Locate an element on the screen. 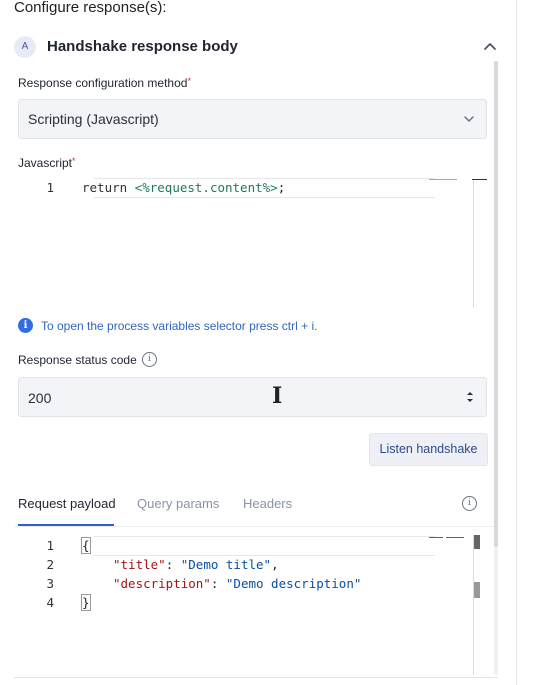  response-method-value: Scripting (Javascript) is located at coordinates (93, 119).